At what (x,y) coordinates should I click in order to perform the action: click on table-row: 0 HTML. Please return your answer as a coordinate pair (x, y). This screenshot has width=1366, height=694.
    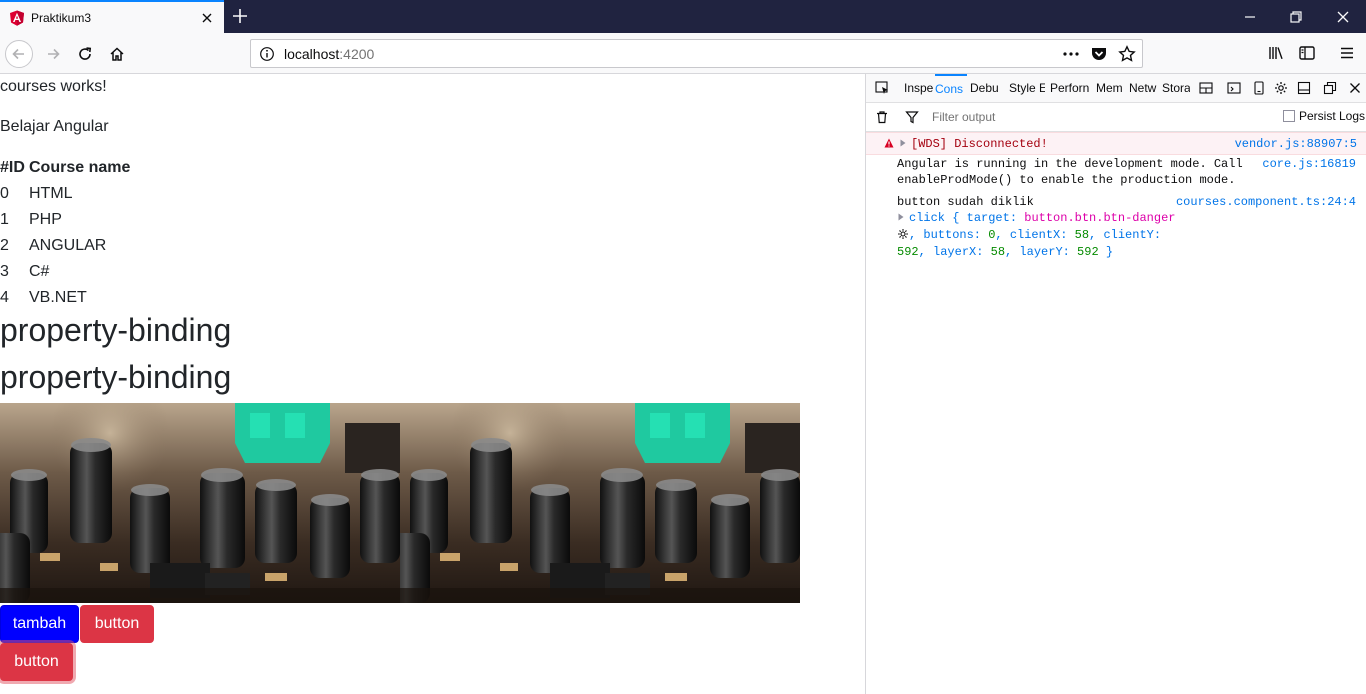
    Looking at the image, I should click on (65, 194).